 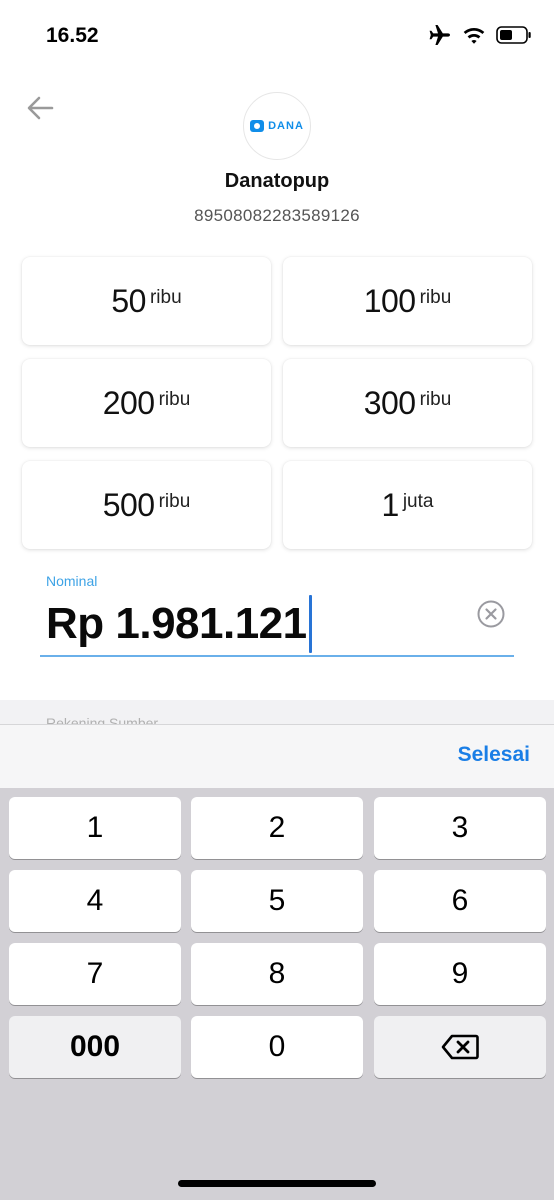 I want to click on amount-option-300-ribu: 300 ribu, so click(x=407, y=403).